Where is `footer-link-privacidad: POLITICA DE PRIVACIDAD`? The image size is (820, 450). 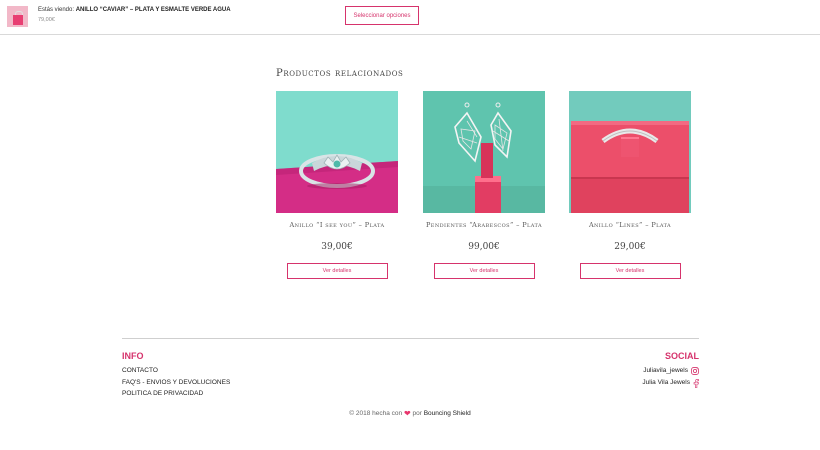 footer-link-privacidad: POLITICA DE PRIVACIDAD is located at coordinates (176, 394).